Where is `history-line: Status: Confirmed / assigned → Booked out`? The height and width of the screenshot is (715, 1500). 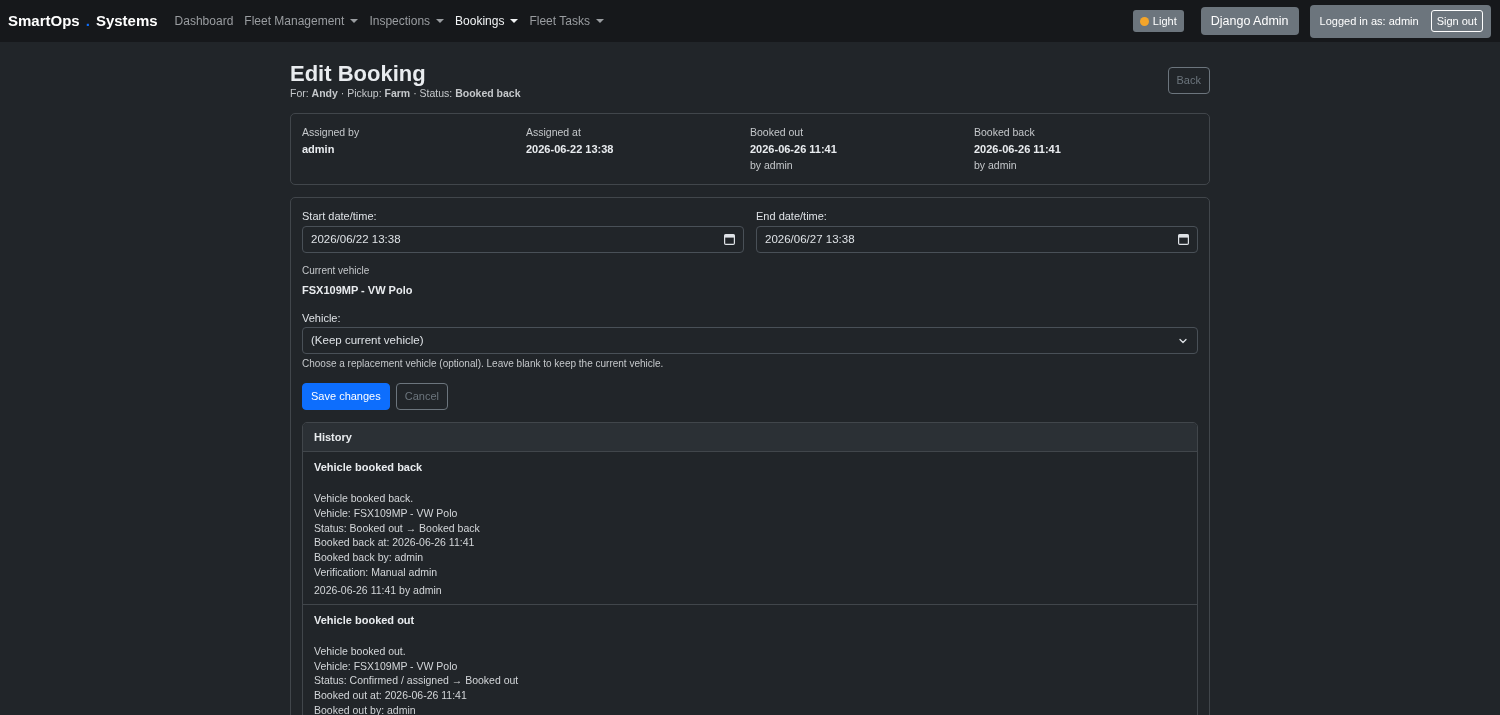
history-line: Status: Confirmed / assigned → Booked out is located at coordinates (416, 681).